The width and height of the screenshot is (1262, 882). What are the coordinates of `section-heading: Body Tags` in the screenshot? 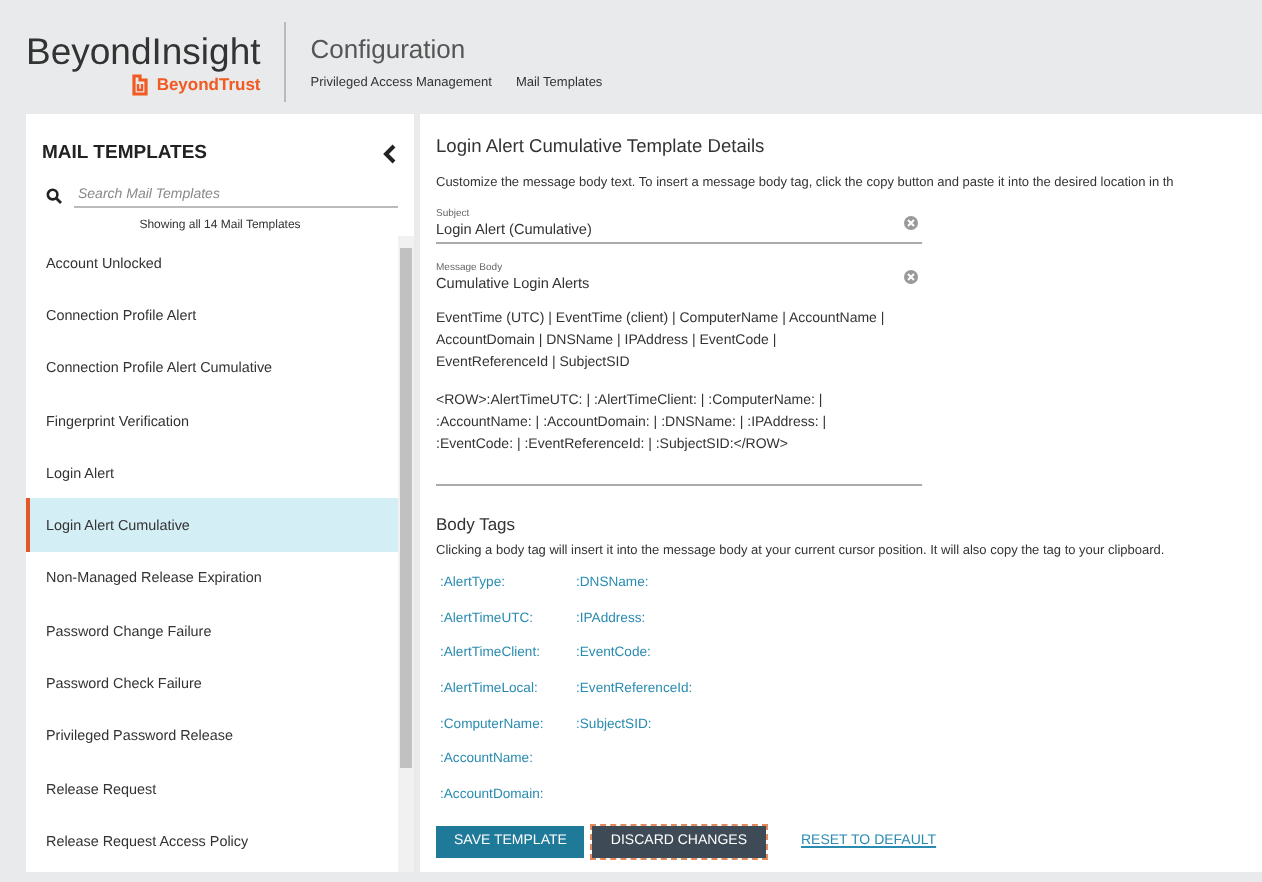 It's located at (477, 524).